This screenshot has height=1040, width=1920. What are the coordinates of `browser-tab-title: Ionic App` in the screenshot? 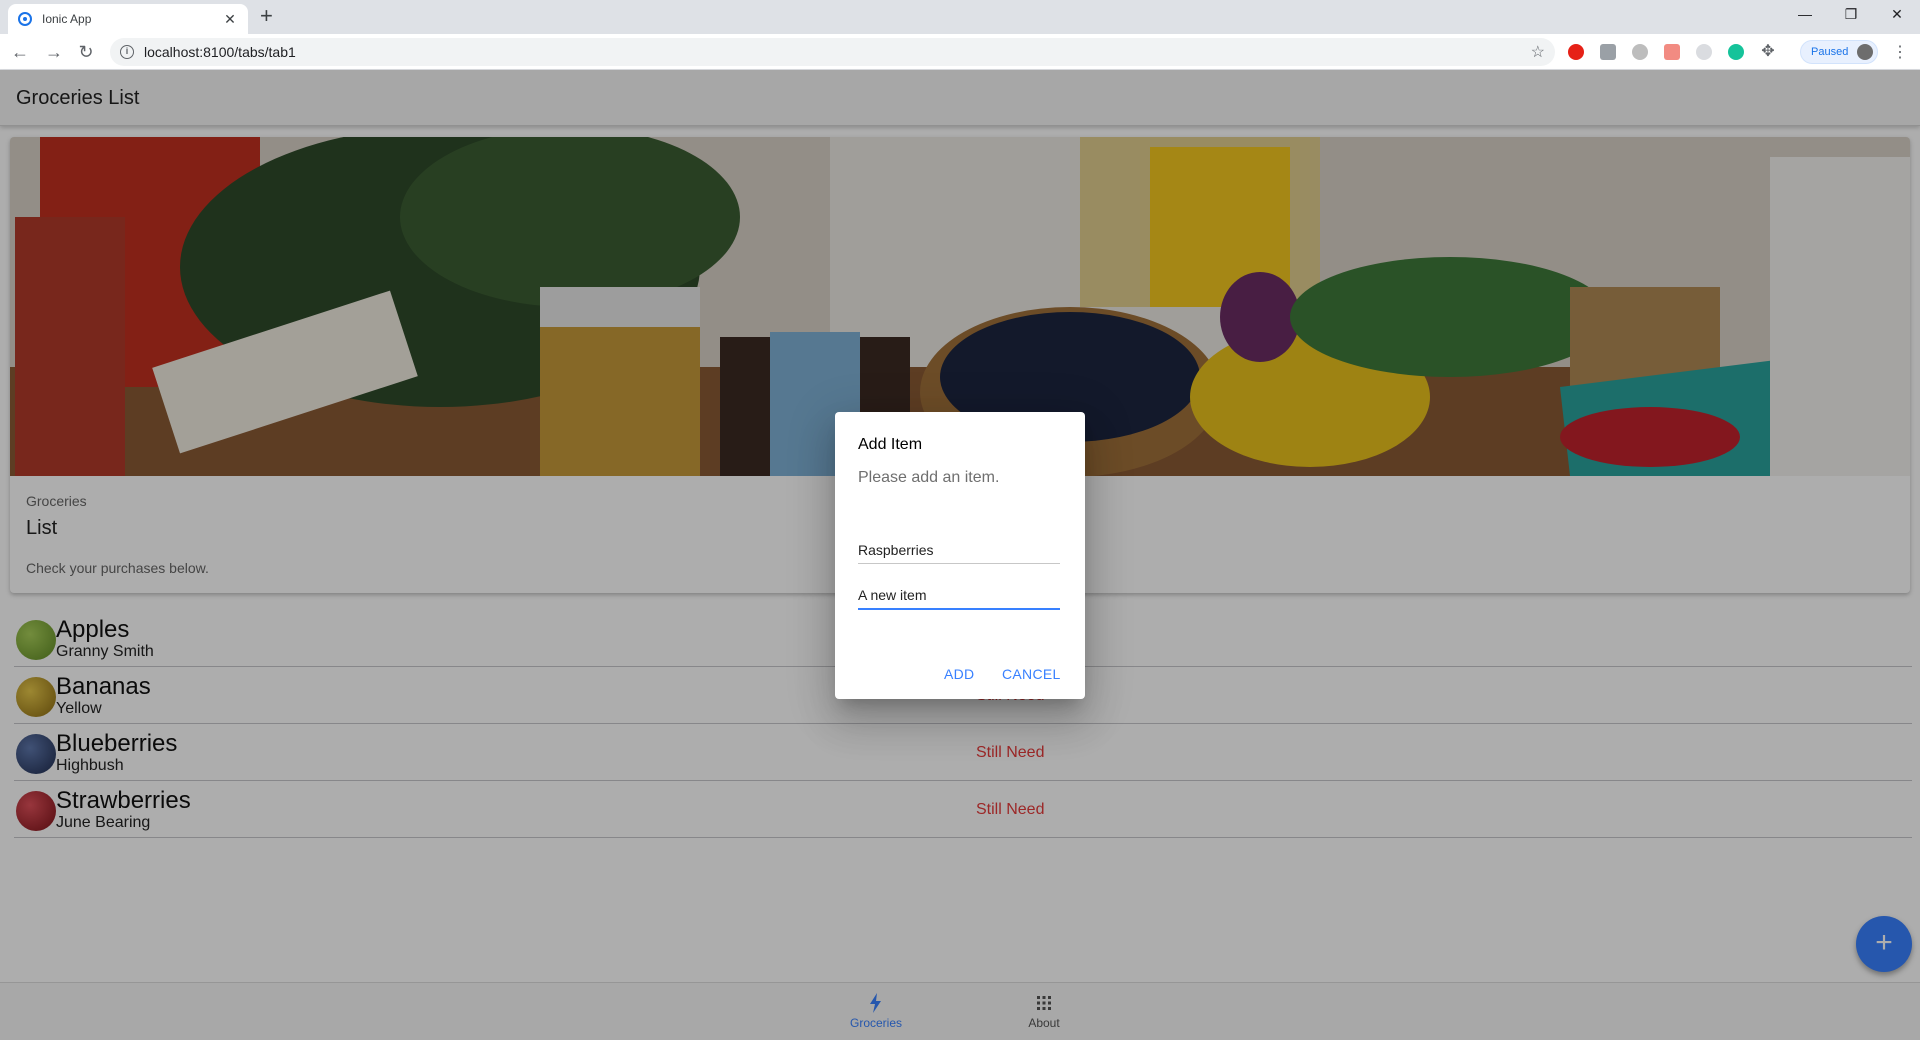 It's located at (67, 19).